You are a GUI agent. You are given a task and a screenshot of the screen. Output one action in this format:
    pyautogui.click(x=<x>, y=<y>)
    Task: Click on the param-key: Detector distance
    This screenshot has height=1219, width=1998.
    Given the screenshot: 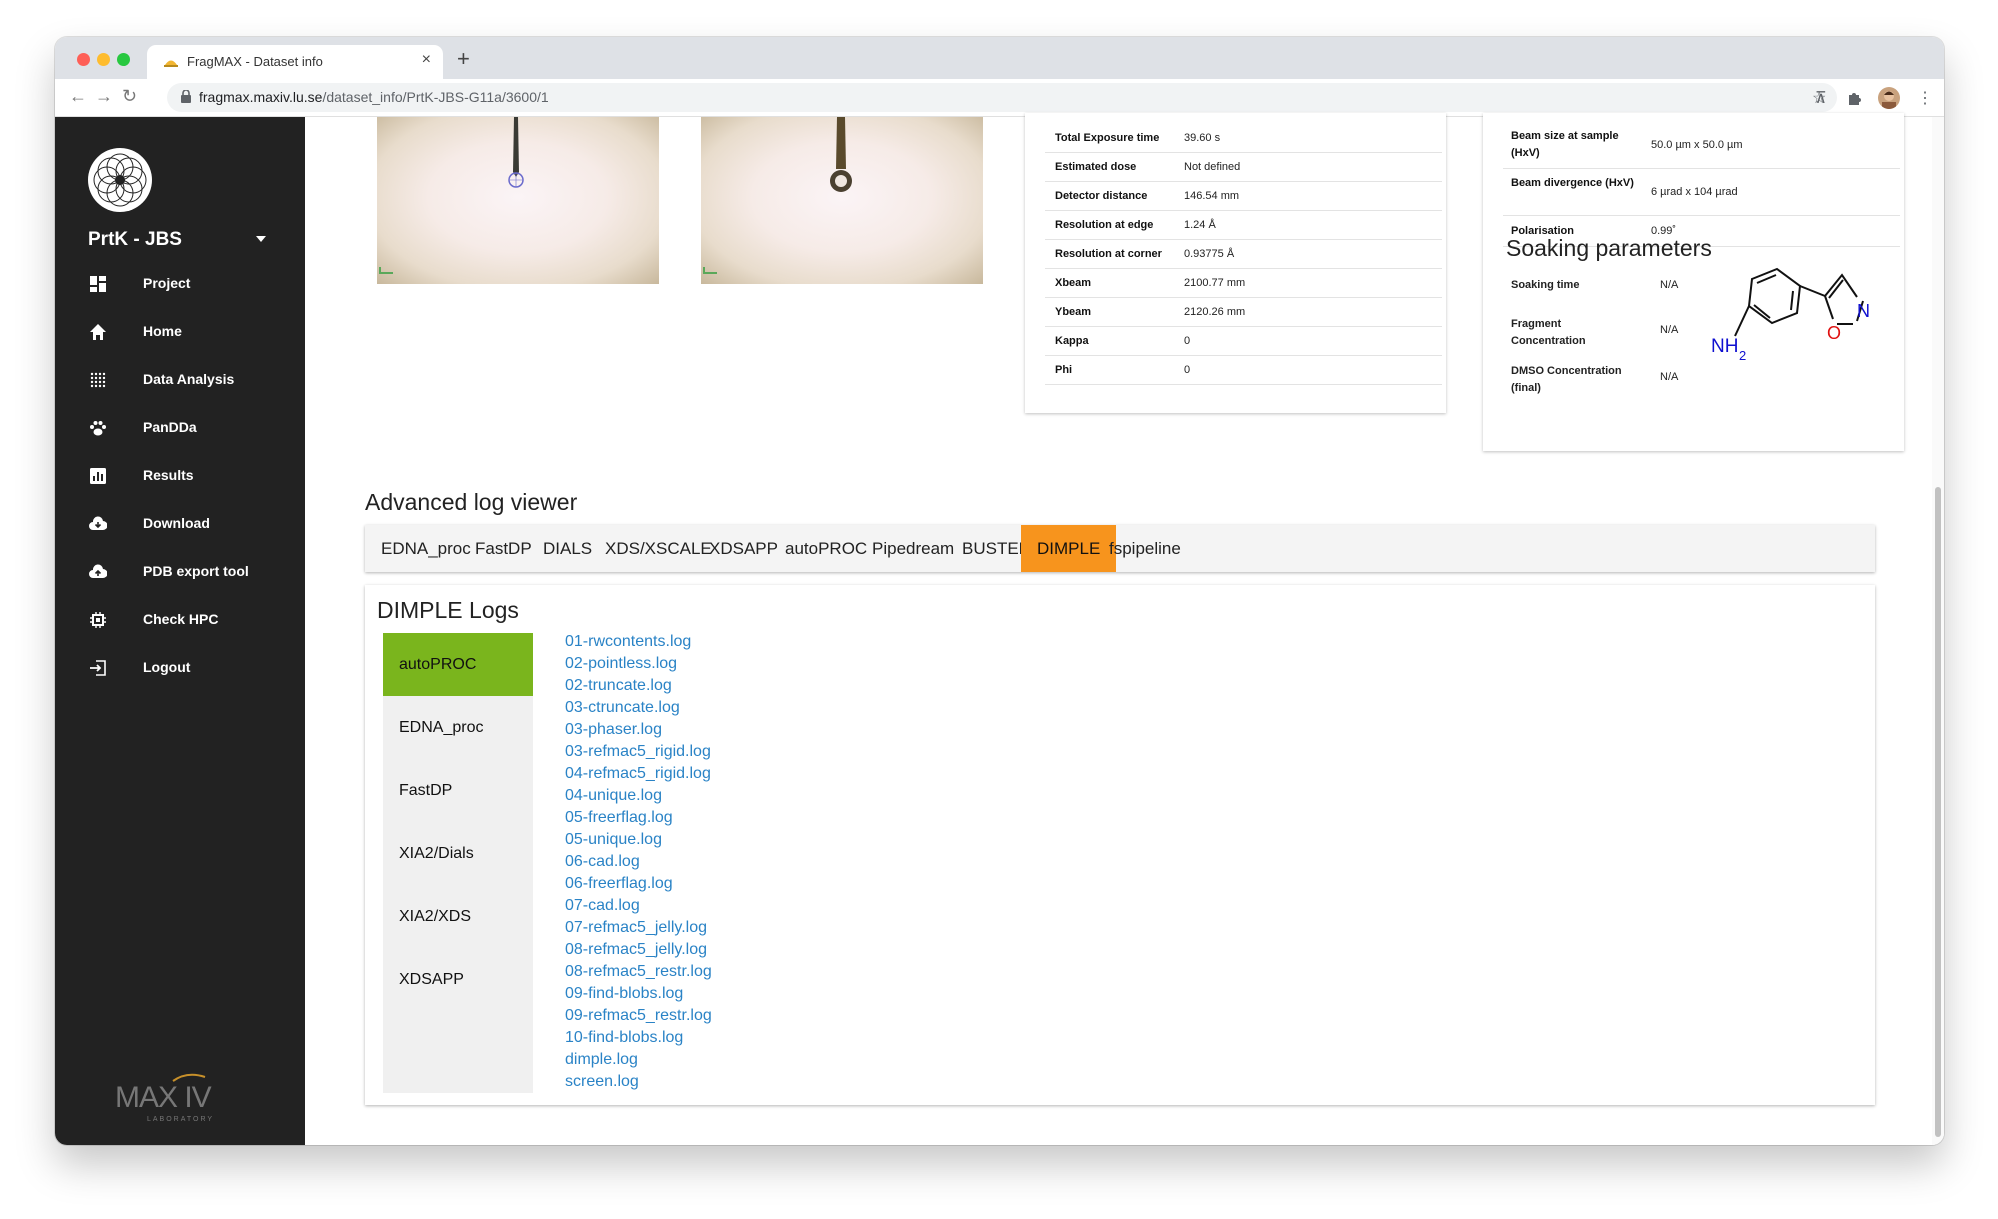 What is the action you would take?
    pyautogui.click(x=1101, y=196)
    